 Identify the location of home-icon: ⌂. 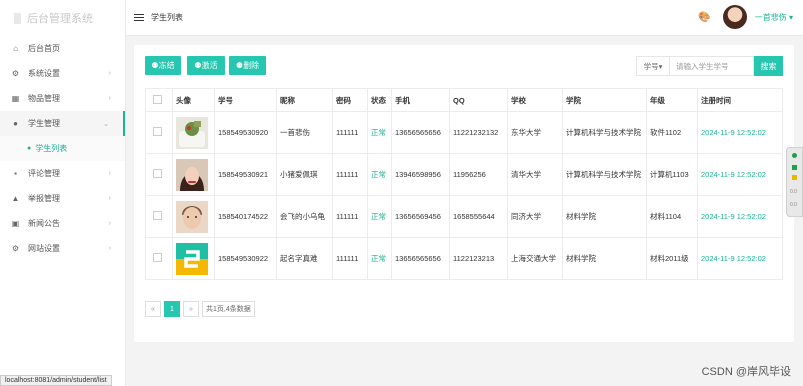
(15, 48).